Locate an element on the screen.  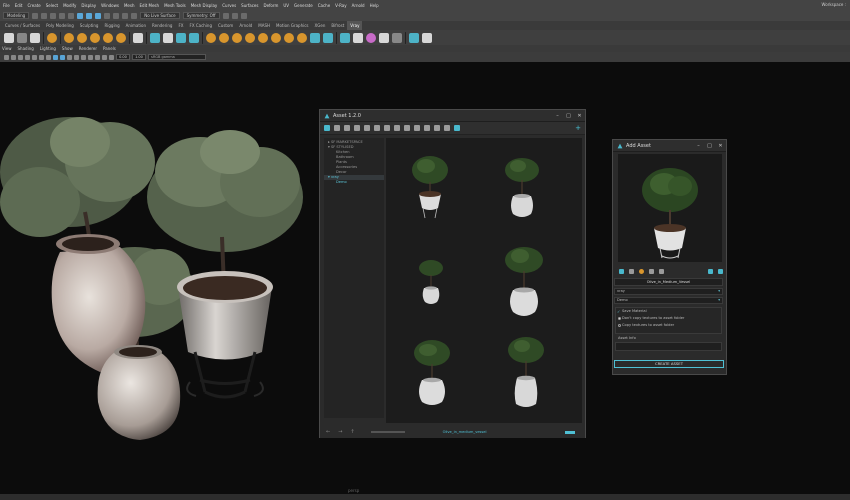
vray-light-icon is located at coordinates (22, 37).